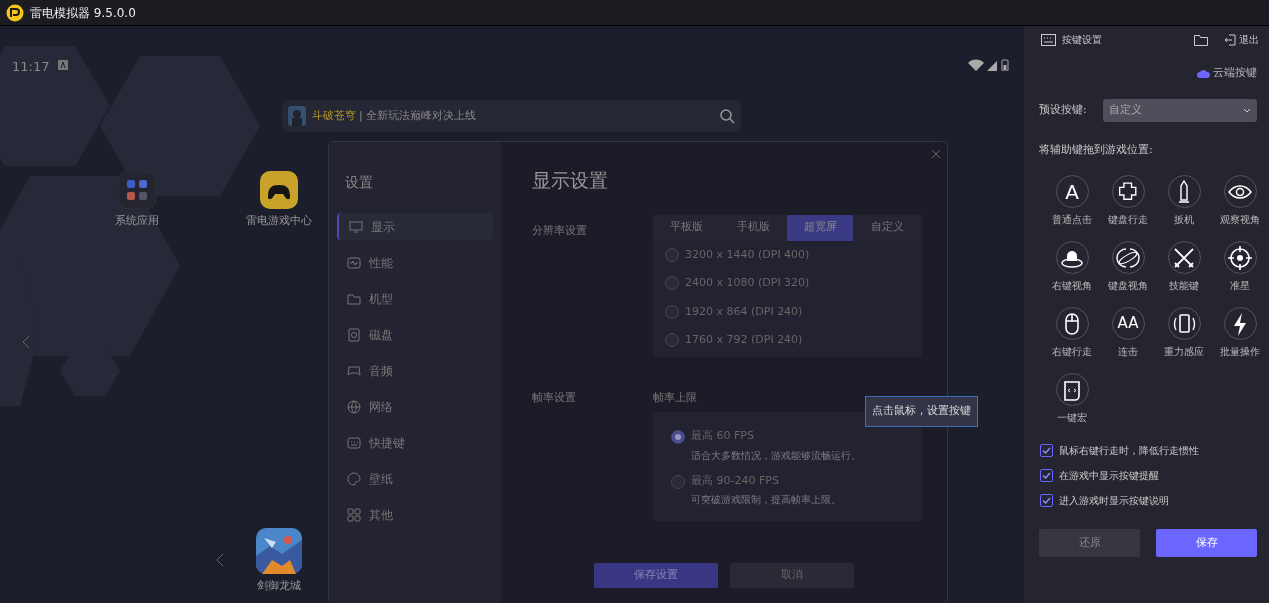 The height and width of the screenshot is (603, 1269). What do you see at coordinates (415, 262) in the screenshot?
I see `sidebar-item: 性能` at bounding box center [415, 262].